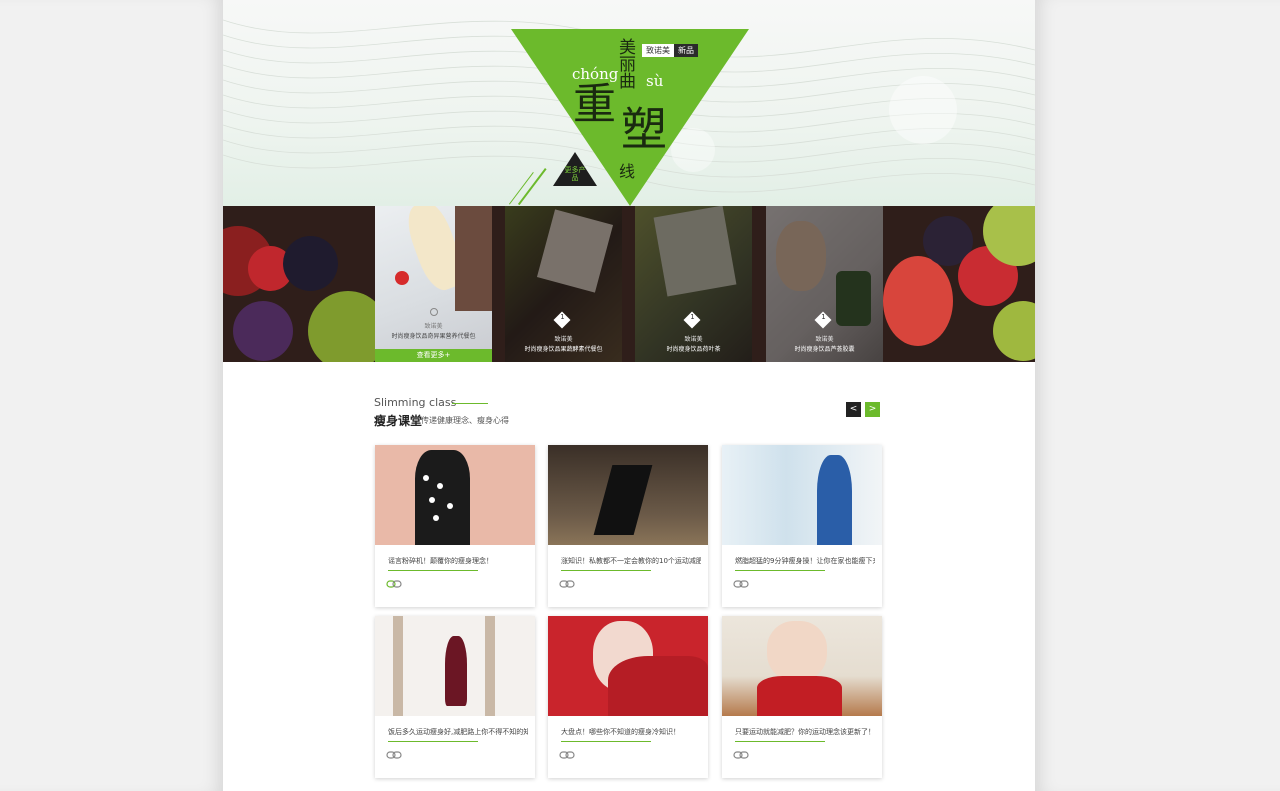 Image resolution: width=1280 pixels, height=791 pixels. I want to click on blackberry-decoration, so click(310, 263).